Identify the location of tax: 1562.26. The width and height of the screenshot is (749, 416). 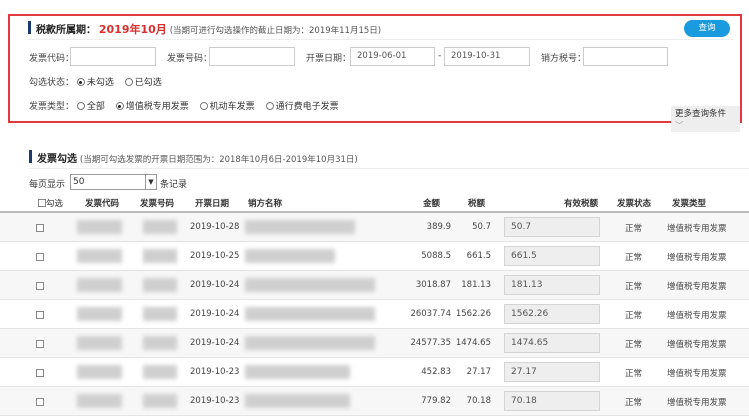
(473, 314).